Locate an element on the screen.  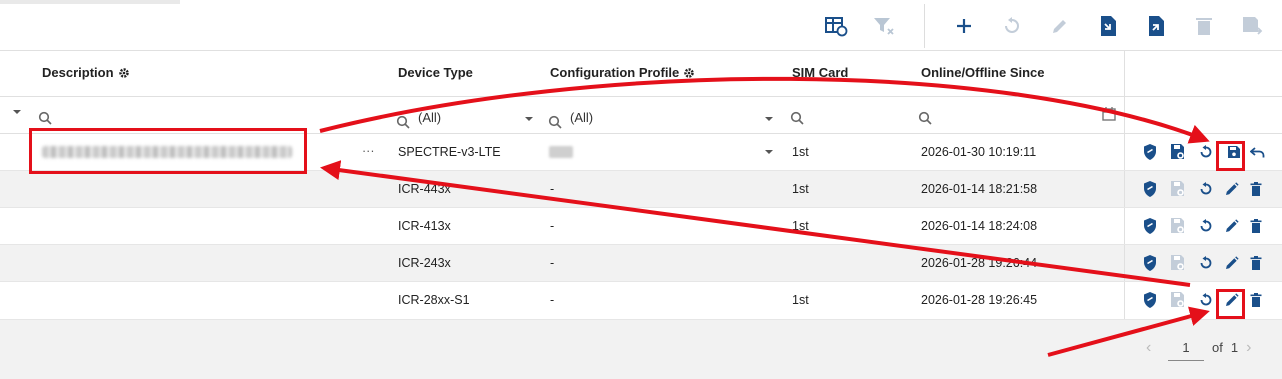
total-pages: 1 is located at coordinates (1234, 347).